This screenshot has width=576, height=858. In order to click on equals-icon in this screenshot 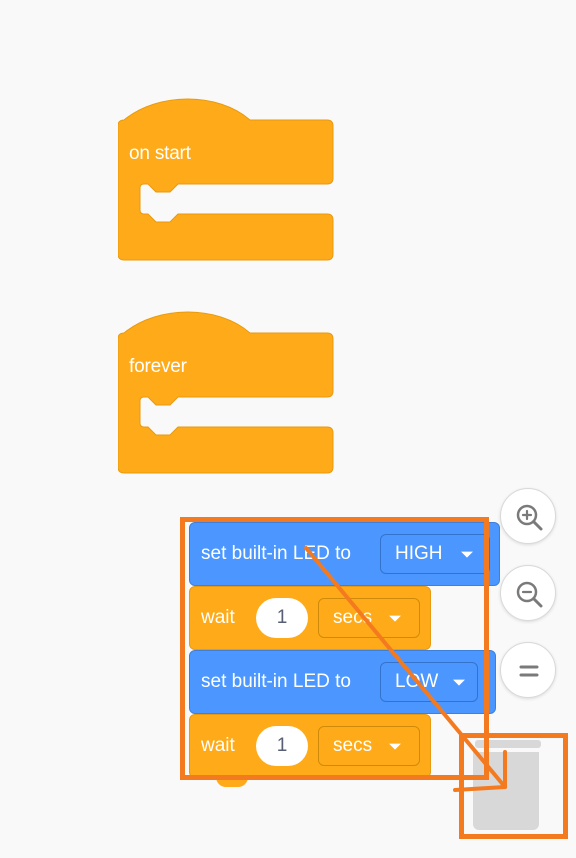, I will do `click(529, 671)`.